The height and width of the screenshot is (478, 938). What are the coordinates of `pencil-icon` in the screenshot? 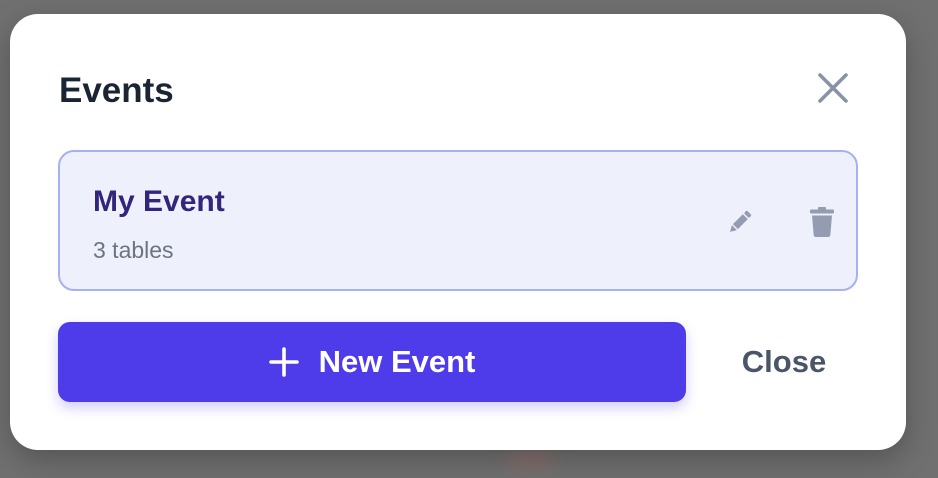 It's located at (740, 222).